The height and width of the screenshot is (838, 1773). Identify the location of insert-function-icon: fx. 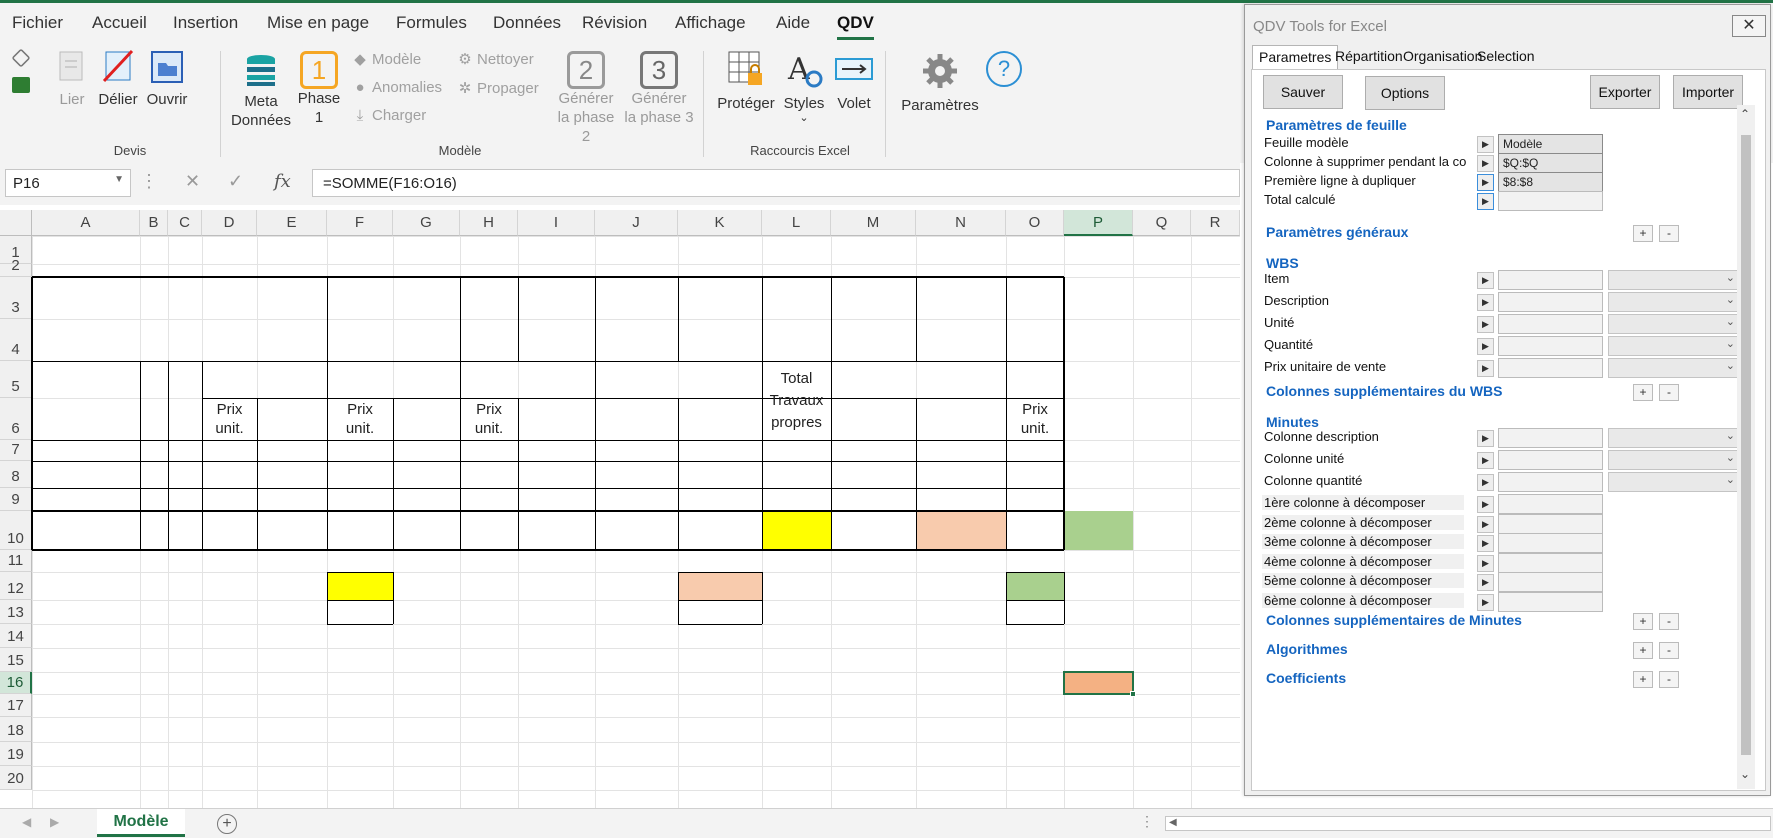
(282, 181).